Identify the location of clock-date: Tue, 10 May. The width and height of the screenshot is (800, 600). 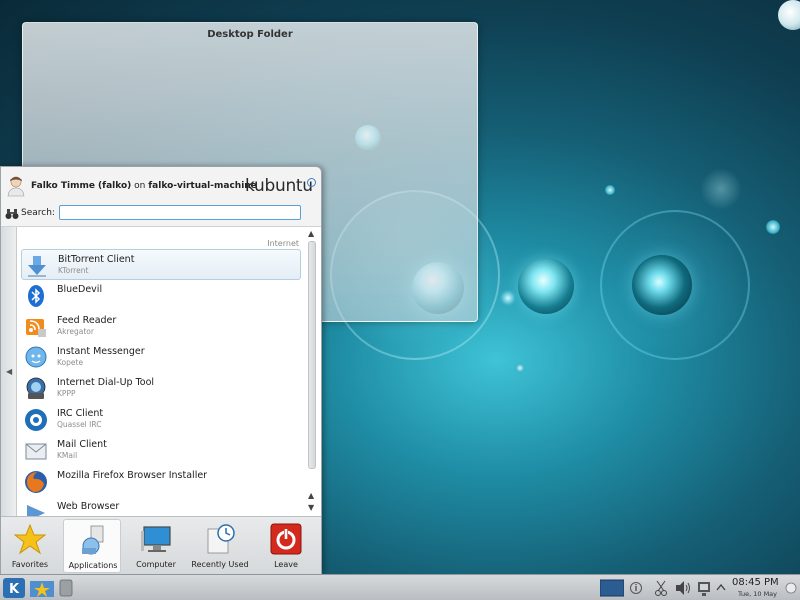
(758, 594).